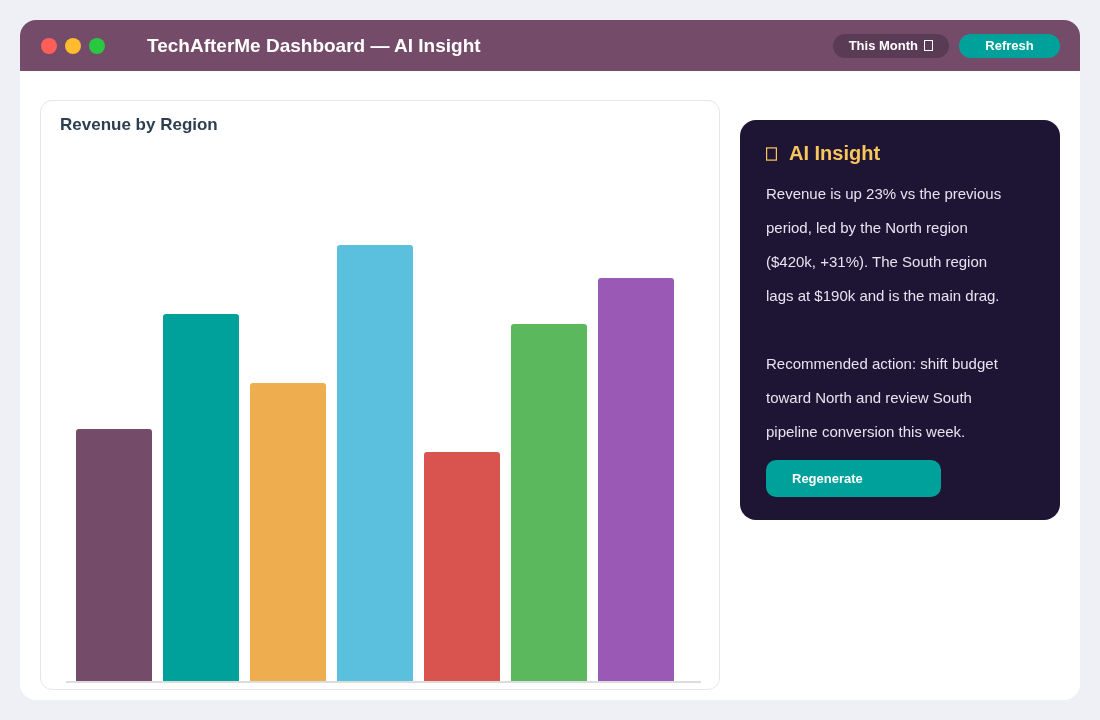 This screenshot has width=1100, height=720. Describe the element at coordinates (139, 125) in the screenshot. I see `chart-title: Revenue by Region` at that location.